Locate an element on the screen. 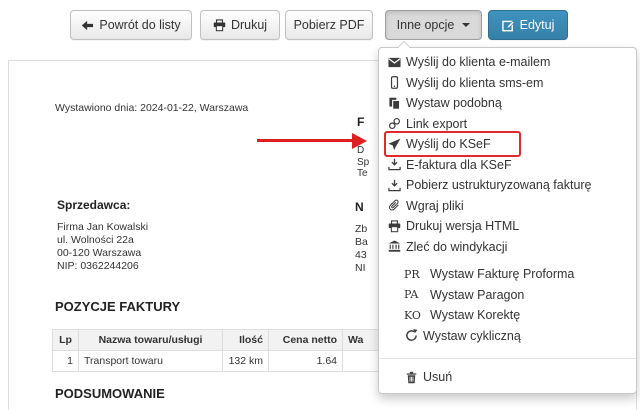 The width and height of the screenshot is (640, 410). items-section-heading: POZYCJE FAKTURY is located at coordinates (118, 306).